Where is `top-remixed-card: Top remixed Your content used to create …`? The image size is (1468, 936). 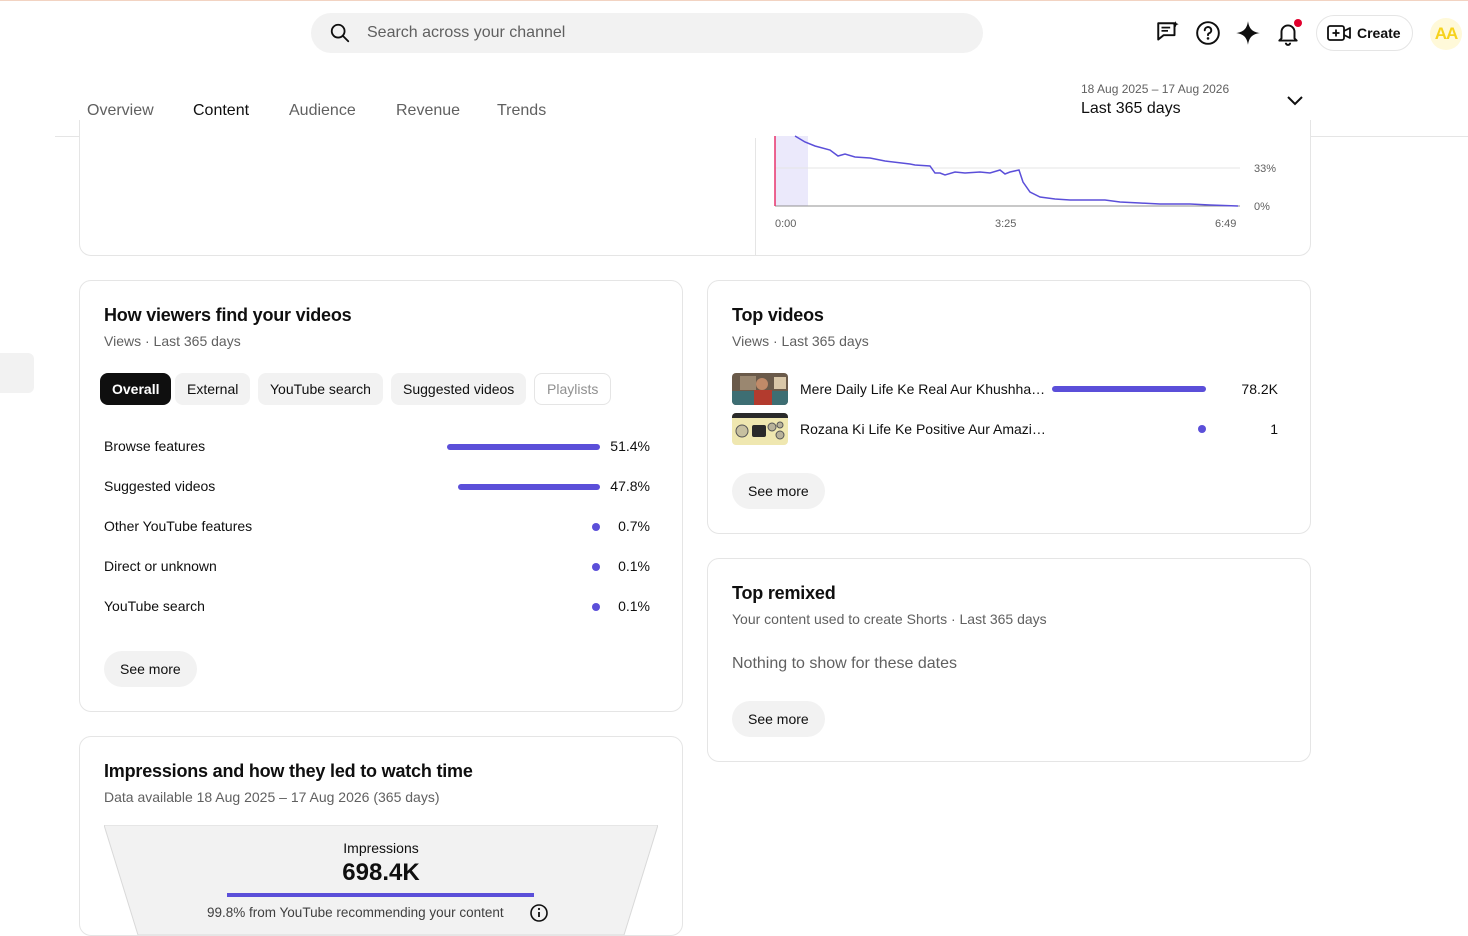 top-remixed-card: Top remixed Your content used to create … is located at coordinates (1009, 660).